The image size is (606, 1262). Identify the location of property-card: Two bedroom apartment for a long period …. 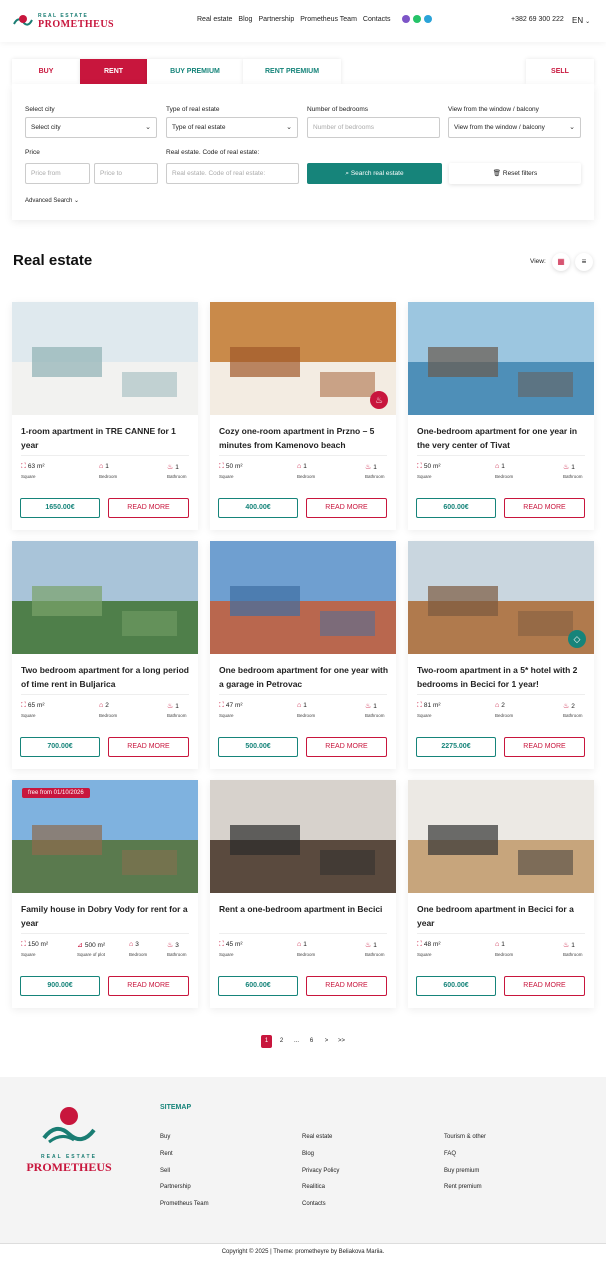
(105, 655).